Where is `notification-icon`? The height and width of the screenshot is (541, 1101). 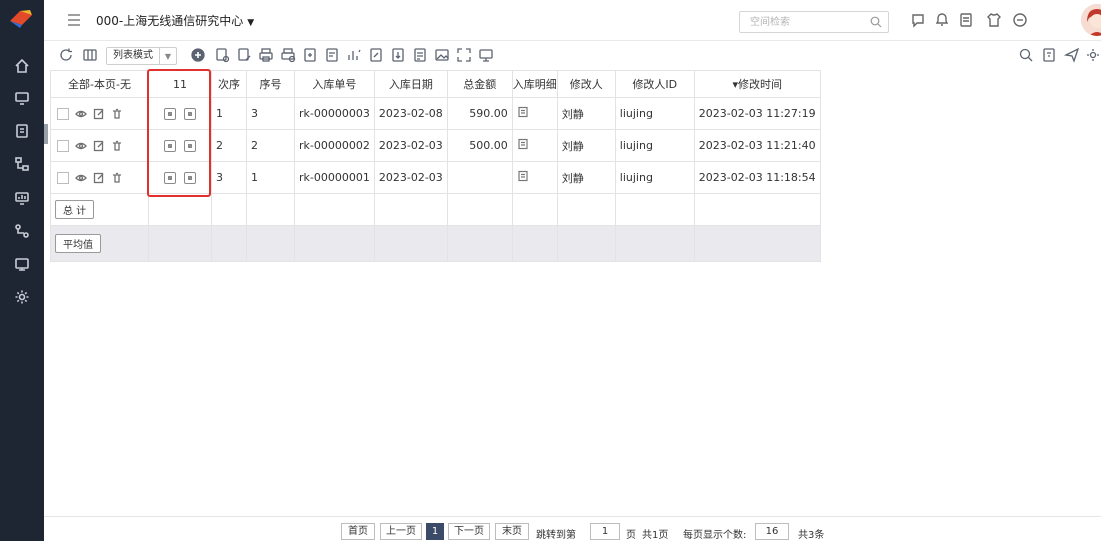
notification-icon is located at coordinates (942, 20).